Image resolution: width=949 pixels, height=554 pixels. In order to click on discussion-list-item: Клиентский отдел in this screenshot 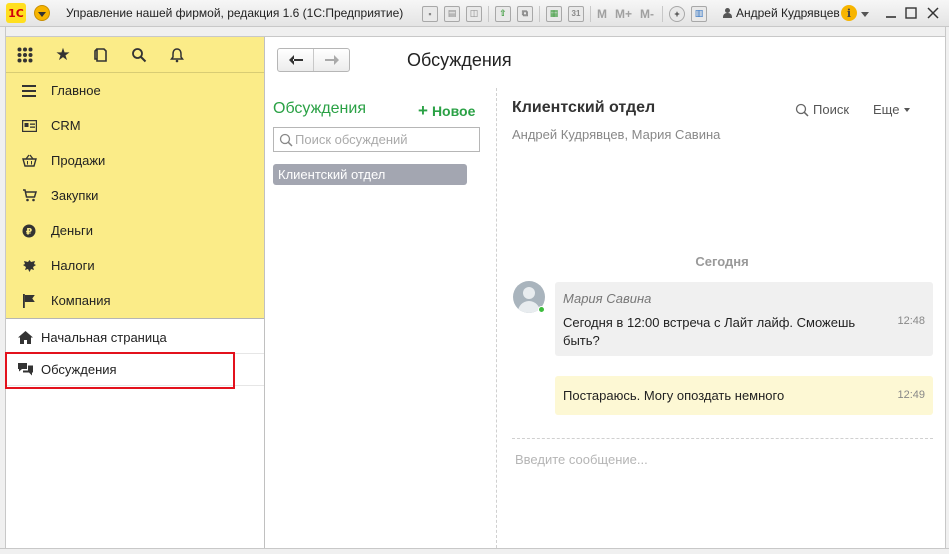, I will do `click(370, 174)`.